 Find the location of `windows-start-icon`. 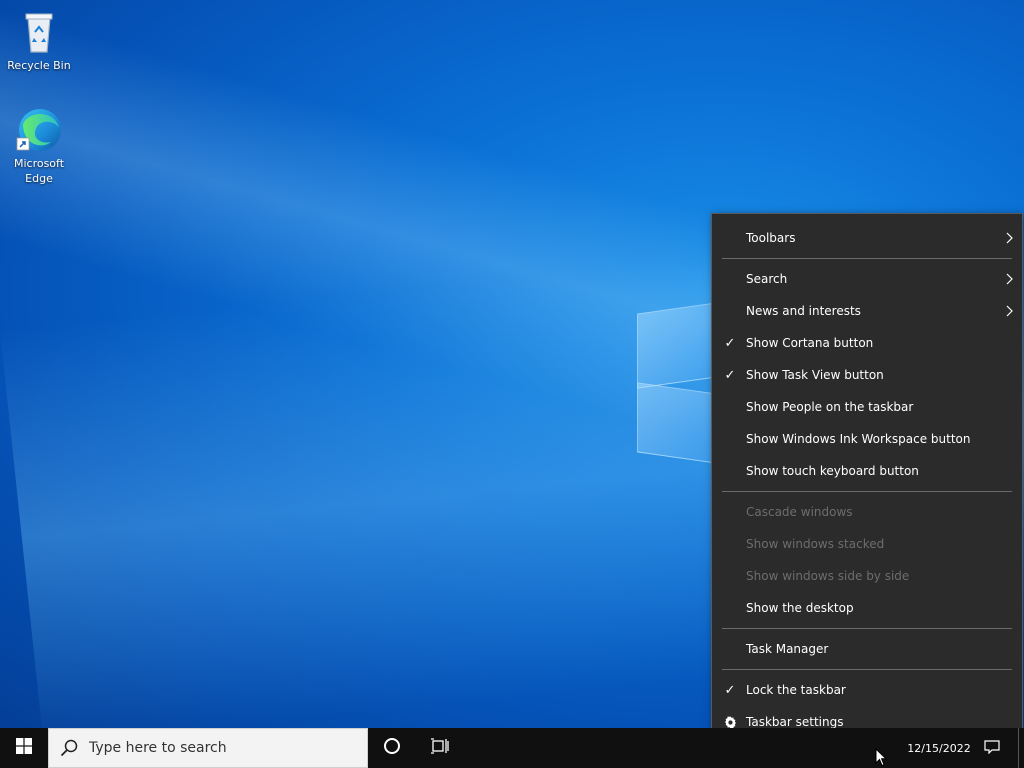

windows-start-icon is located at coordinates (24, 748).